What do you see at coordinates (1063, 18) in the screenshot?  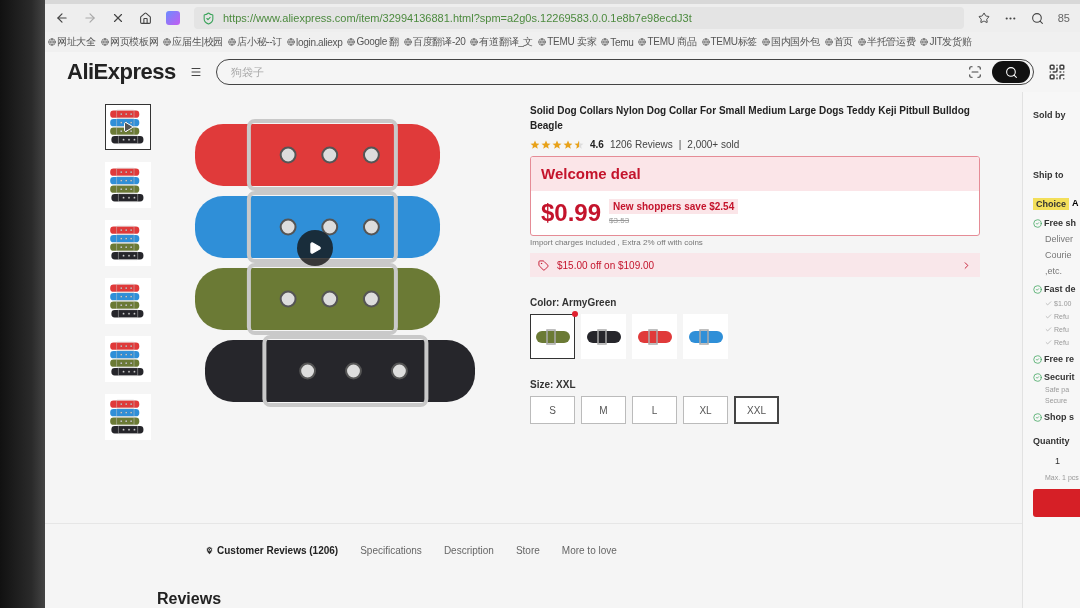 I see `toolbar-text: 85` at bounding box center [1063, 18].